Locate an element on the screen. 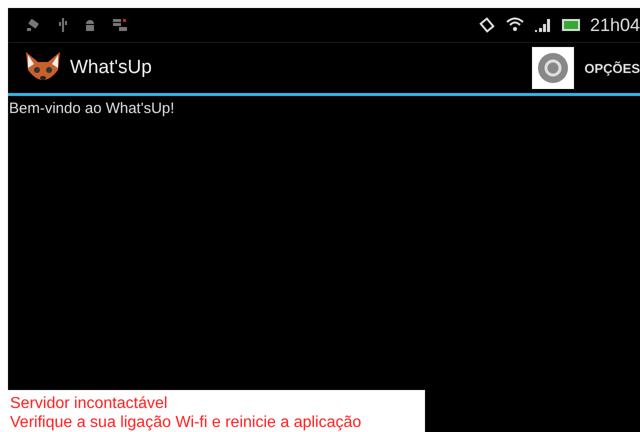  usb-icon is located at coordinates (63, 25).